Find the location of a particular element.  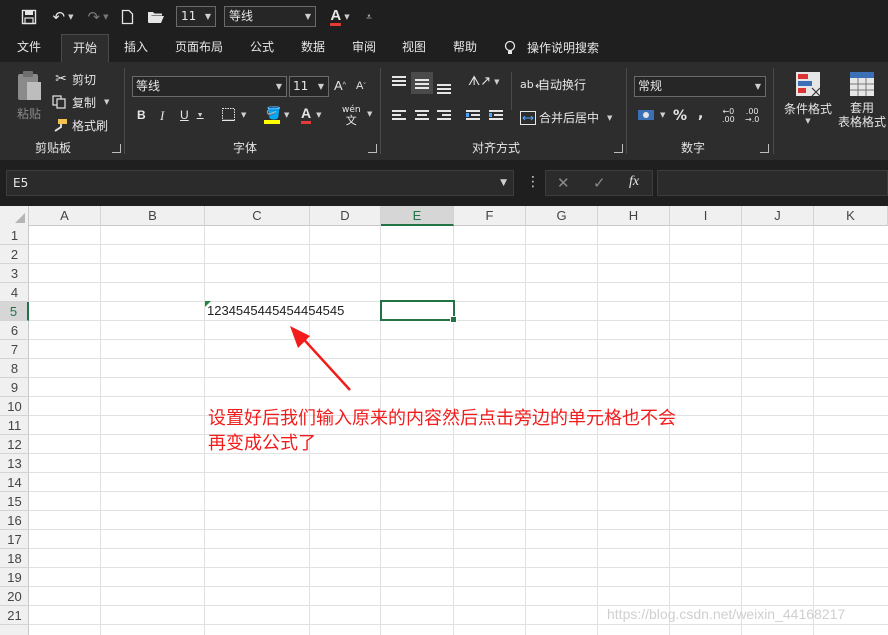

format-as-table-icon is located at coordinates (862, 84).